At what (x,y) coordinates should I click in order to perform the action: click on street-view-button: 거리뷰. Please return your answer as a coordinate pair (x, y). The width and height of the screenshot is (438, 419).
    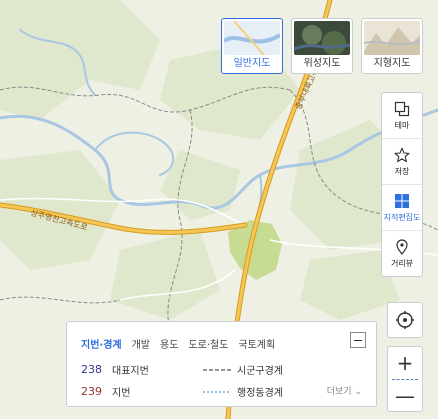
    Looking at the image, I should click on (402, 253).